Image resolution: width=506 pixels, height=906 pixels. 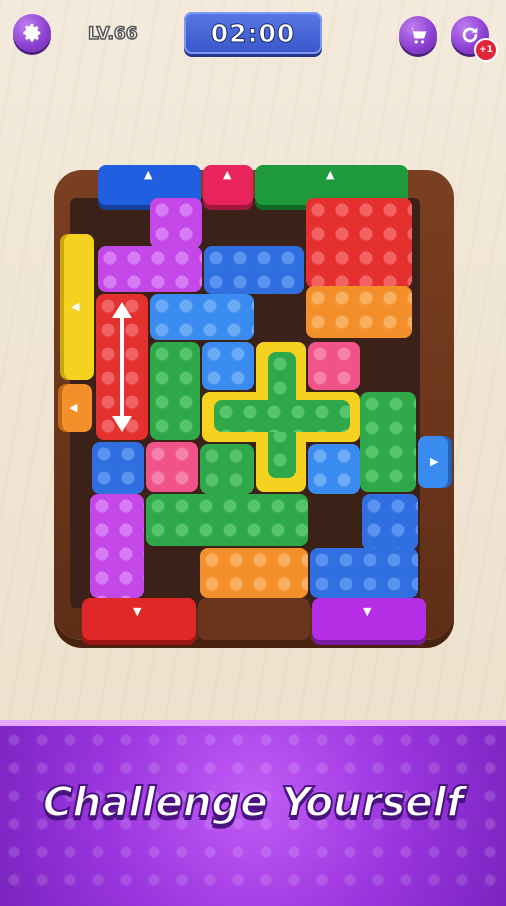 What do you see at coordinates (139, 619) in the screenshot?
I see `red-exit-gate-bottom: ▼` at bounding box center [139, 619].